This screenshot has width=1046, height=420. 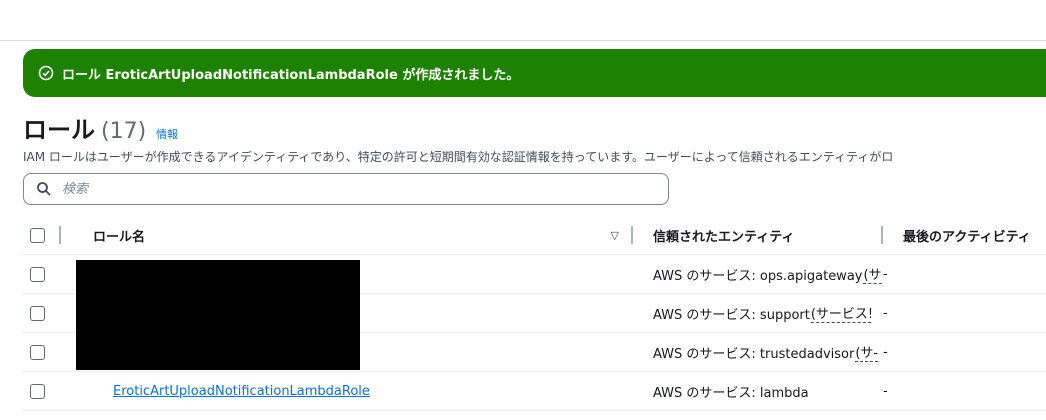 I want to click on search-input, so click(x=364, y=189).